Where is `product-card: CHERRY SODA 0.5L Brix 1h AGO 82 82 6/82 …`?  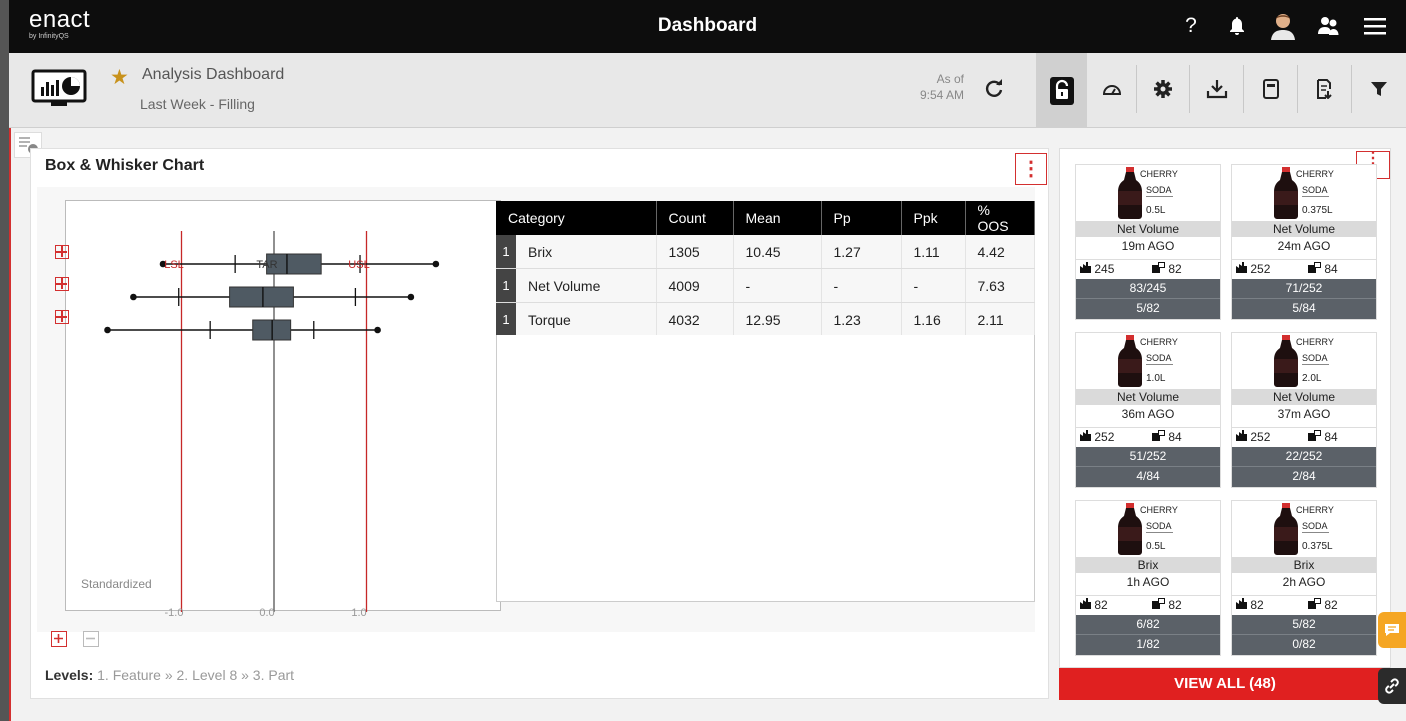 product-card: CHERRY SODA 0.5L Brix 1h AGO 82 82 6/82 … is located at coordinates (1148, 578).